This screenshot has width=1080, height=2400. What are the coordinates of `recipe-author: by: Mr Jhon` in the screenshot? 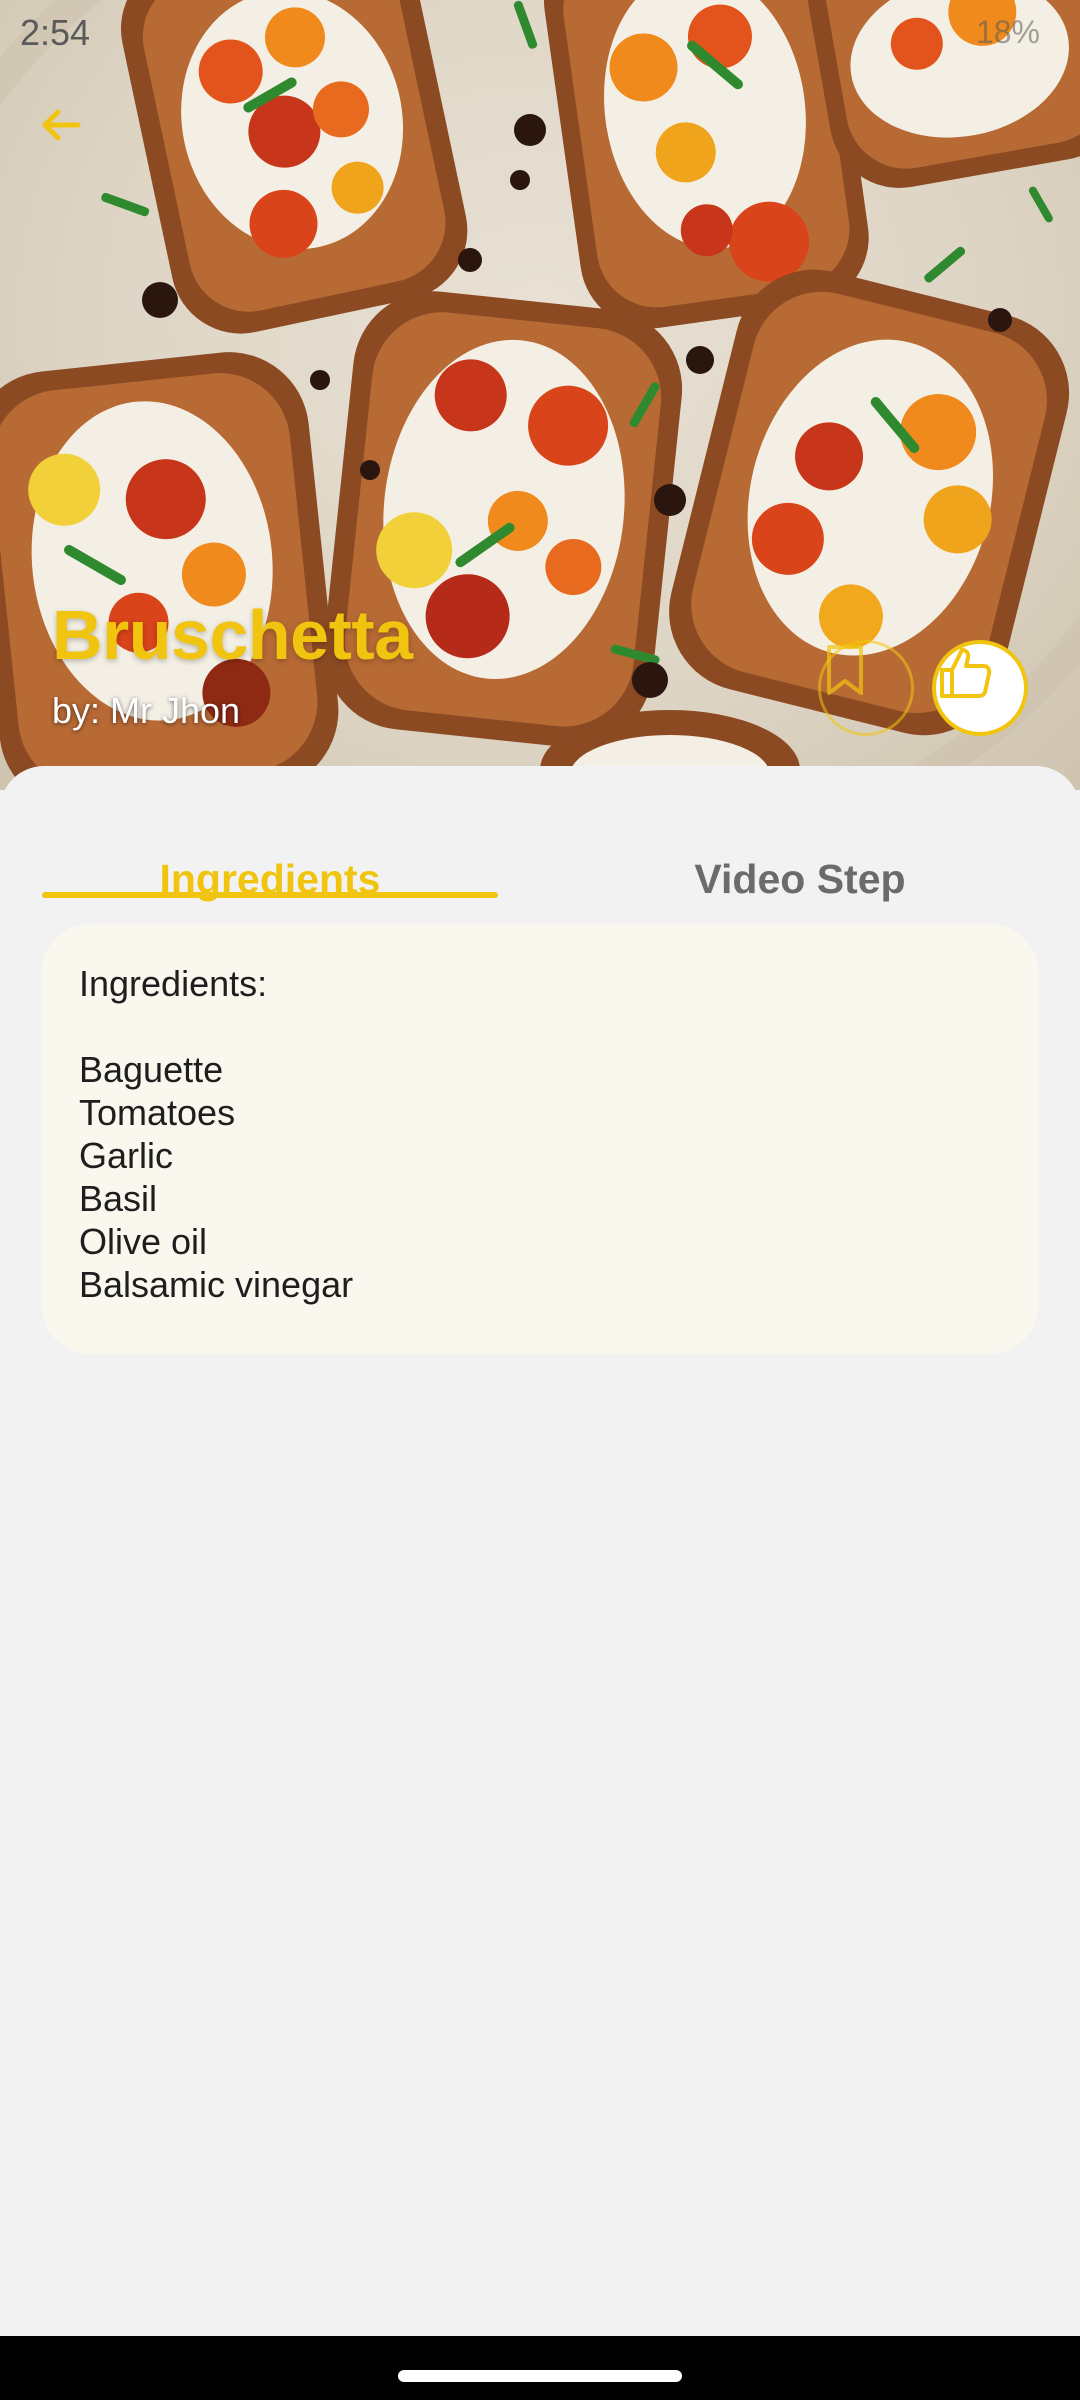 It's located at (146, 710).